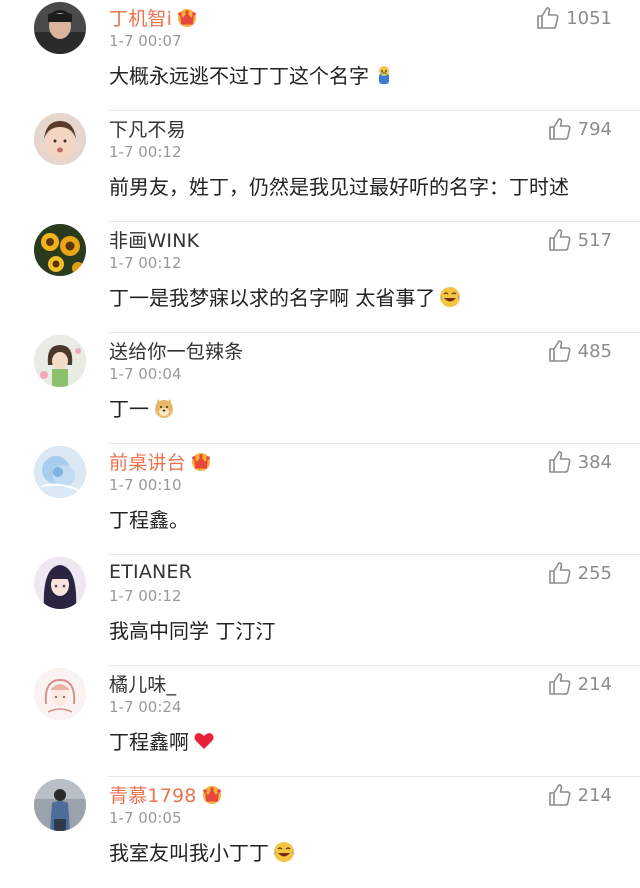 Image resolution: width=640 pixels, height=888 pixels. Describe the element at coordinates (320, 832) in the screenshot. I see `comment-item: 青慕1798 1-7 00:05 214 我室友叫我小丁丁` at that location.